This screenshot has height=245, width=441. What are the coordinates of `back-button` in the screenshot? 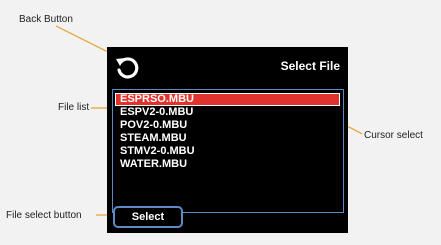 It's located at (127, 67).